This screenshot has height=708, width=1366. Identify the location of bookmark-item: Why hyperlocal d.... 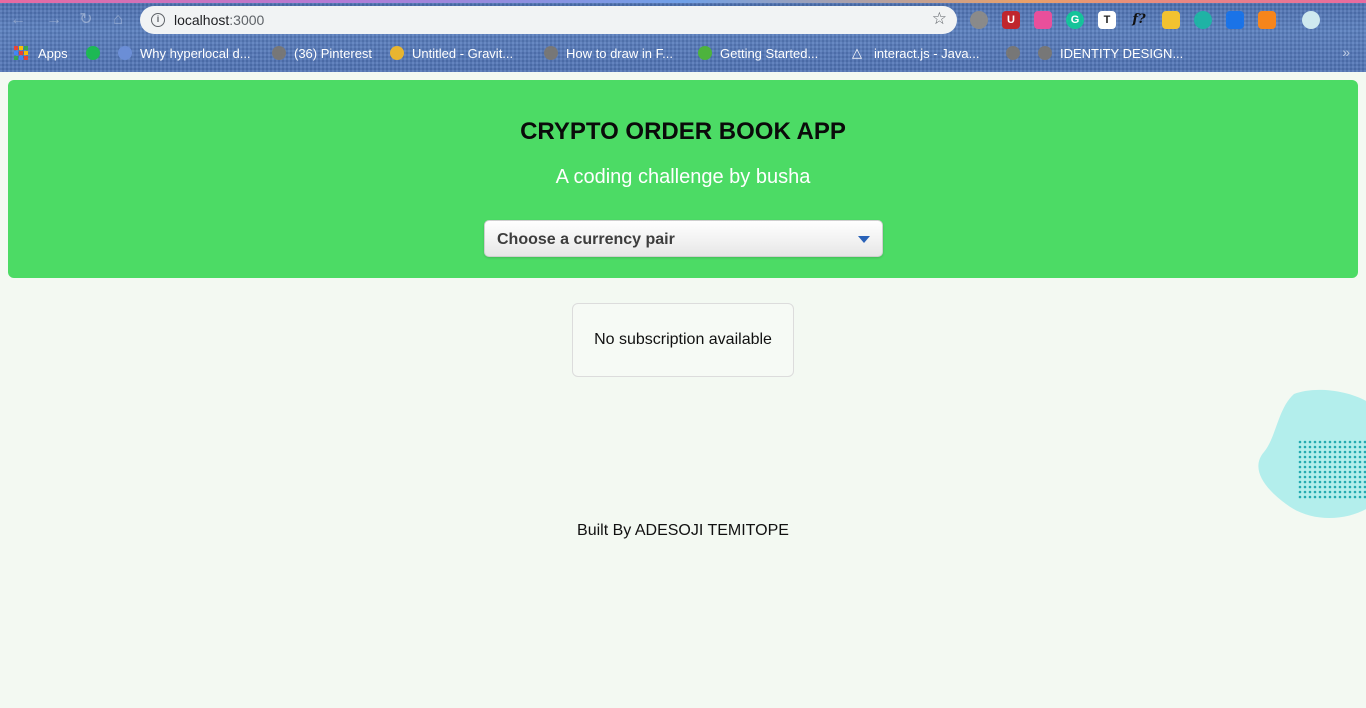
(184, 53).